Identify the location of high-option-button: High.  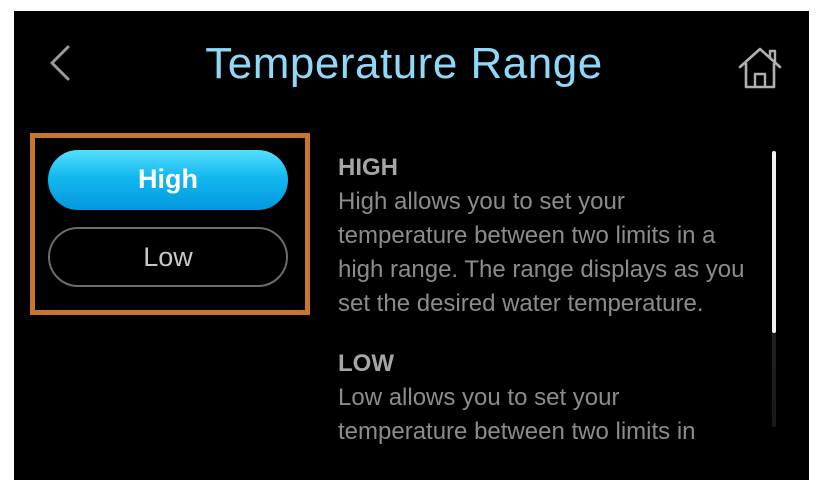
(168, 180).